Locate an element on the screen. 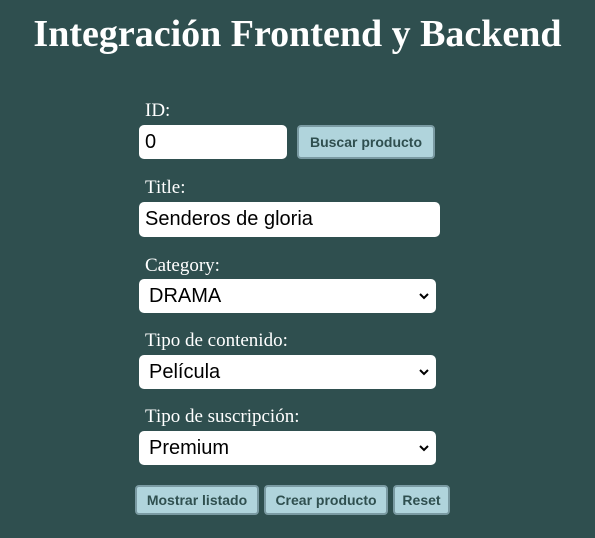 The width and height of the screenshot is (595, 538). id-input: 0 is located at coordinates (213, 142).